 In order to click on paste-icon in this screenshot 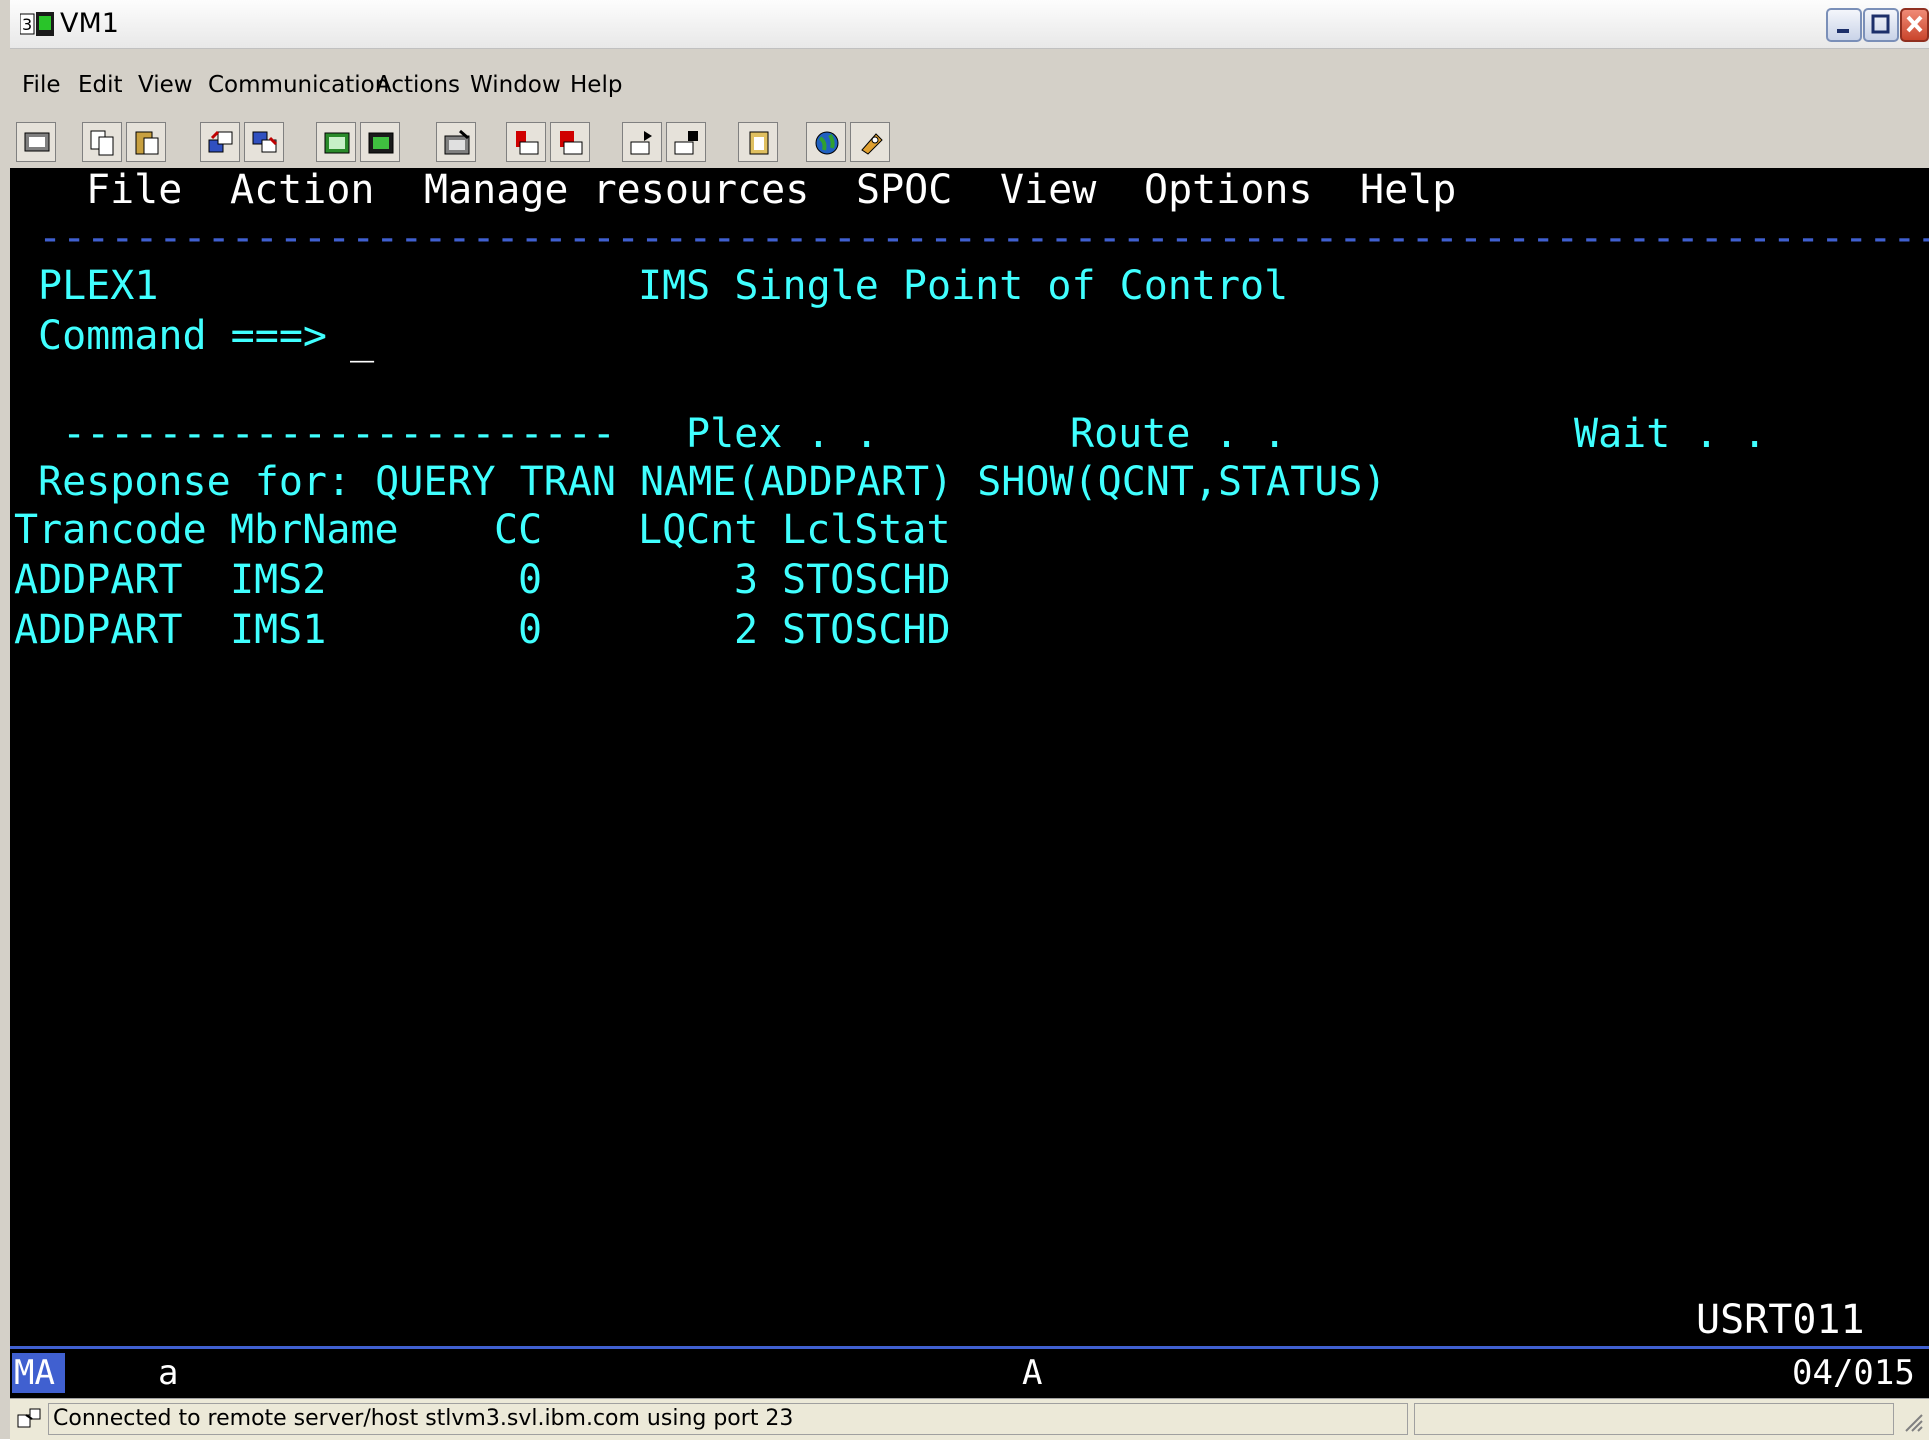, I will do `click(147, 143)`.